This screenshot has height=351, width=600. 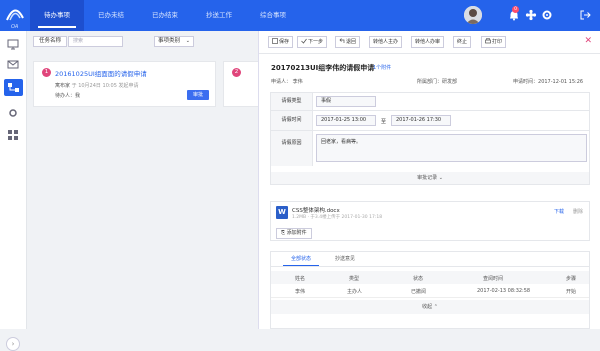 I want to click on form-row-reason: 请假原因 回老家，看病等。, so click(x=430, y=148).